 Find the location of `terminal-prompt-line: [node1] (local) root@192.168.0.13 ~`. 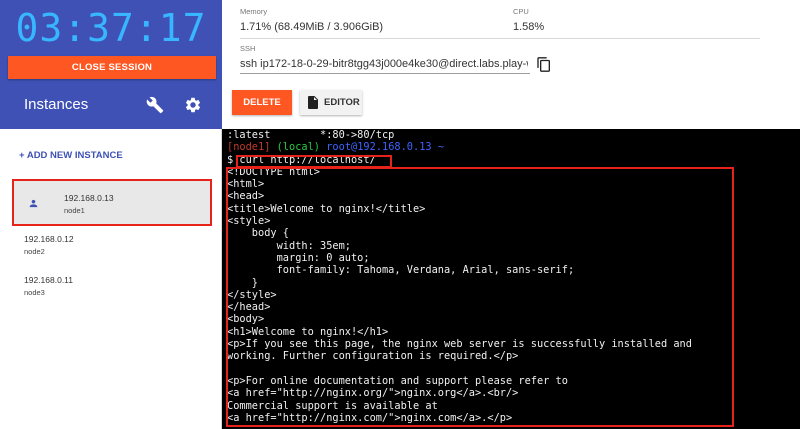

terminal-prompt-line: [node1] (local) root@192.168.0.13 ~ is located at coordinates (513, 147).